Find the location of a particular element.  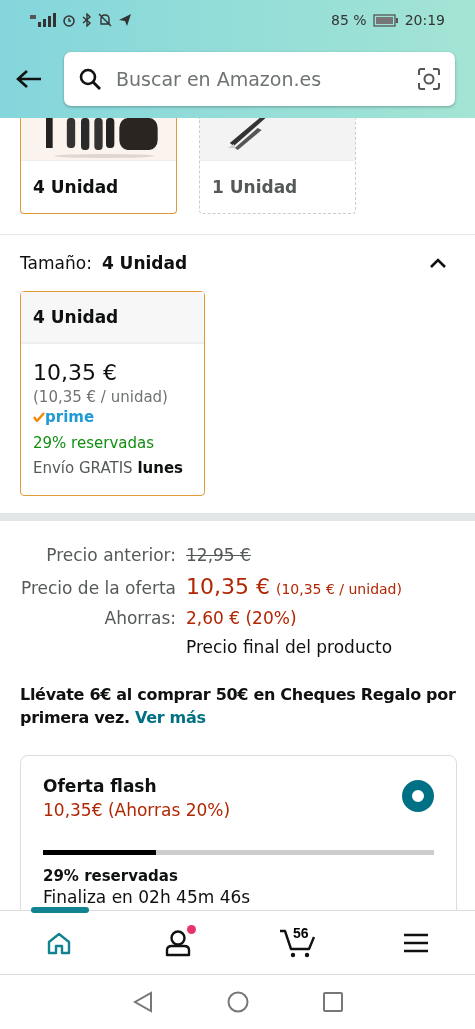

back-icon is located at coordinates (142, 1002).